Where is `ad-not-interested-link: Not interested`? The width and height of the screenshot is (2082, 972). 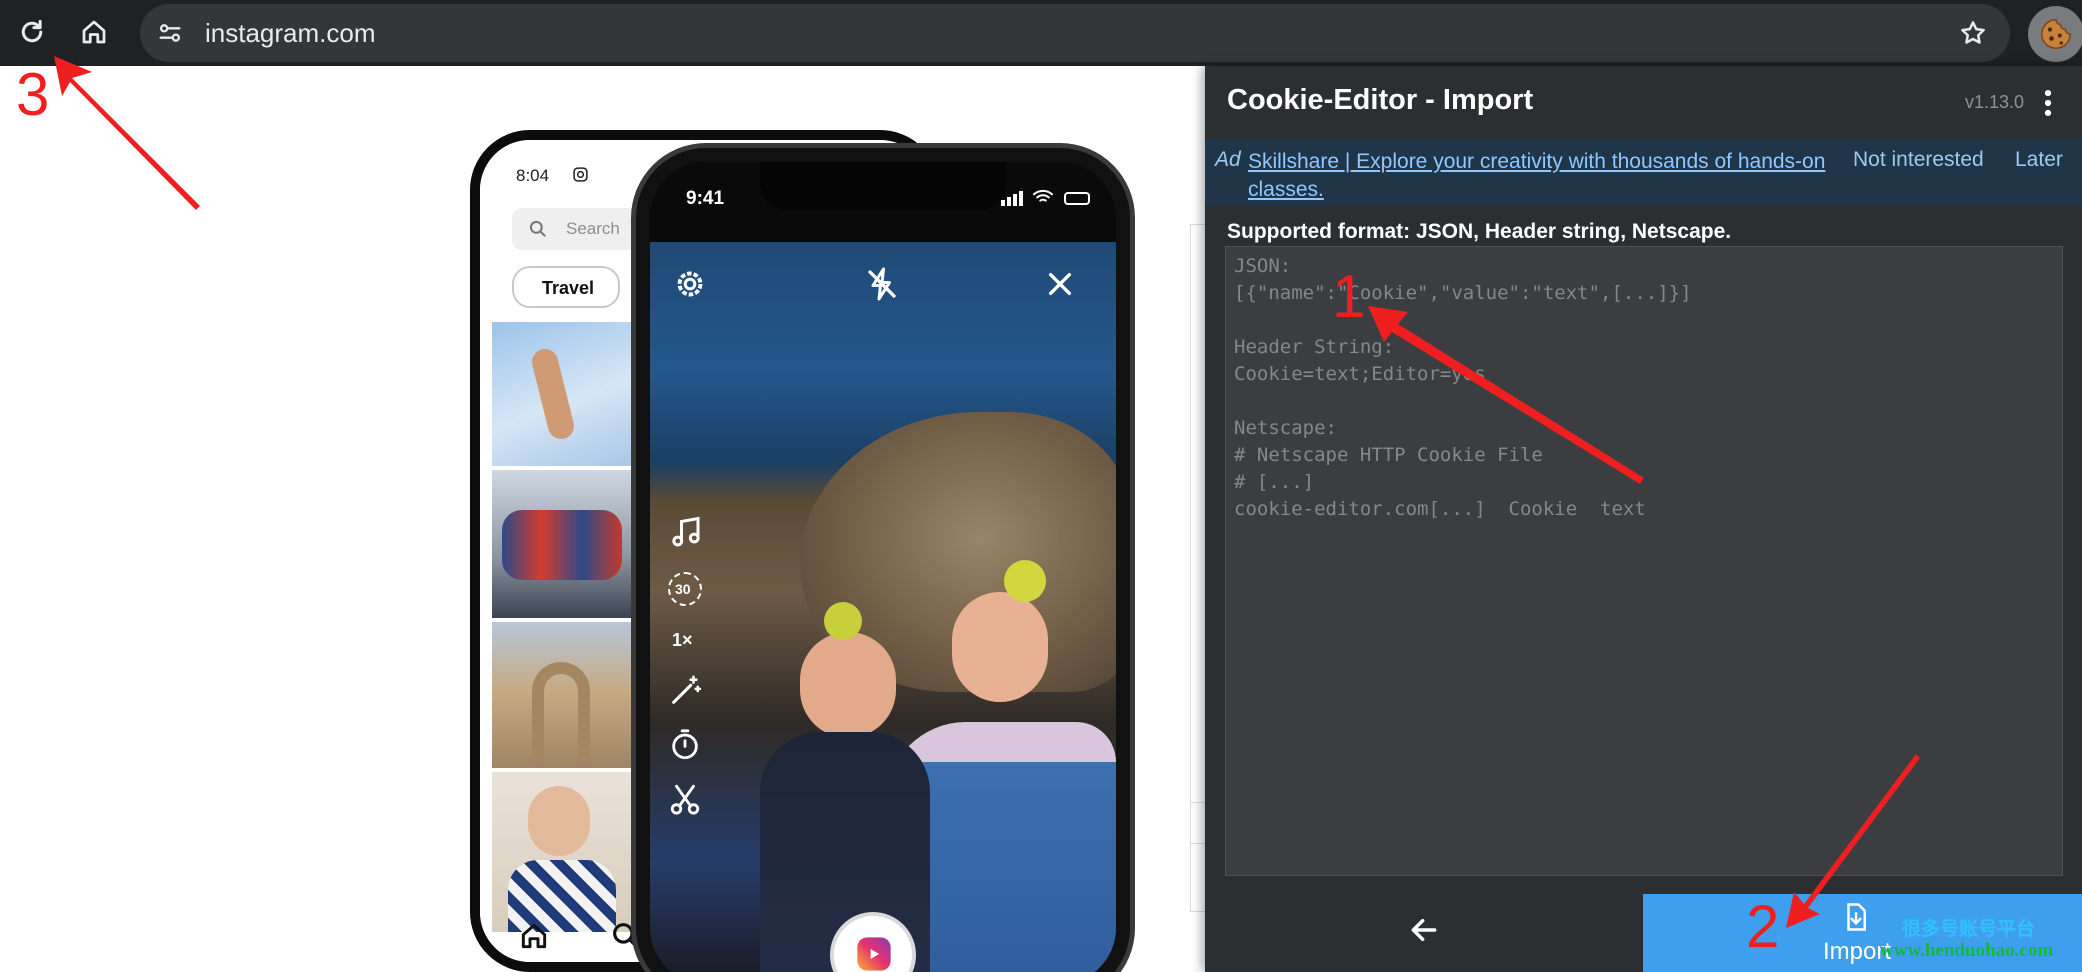 ad-not-interested-link: Not interested is located at coordinates (1918, 160).